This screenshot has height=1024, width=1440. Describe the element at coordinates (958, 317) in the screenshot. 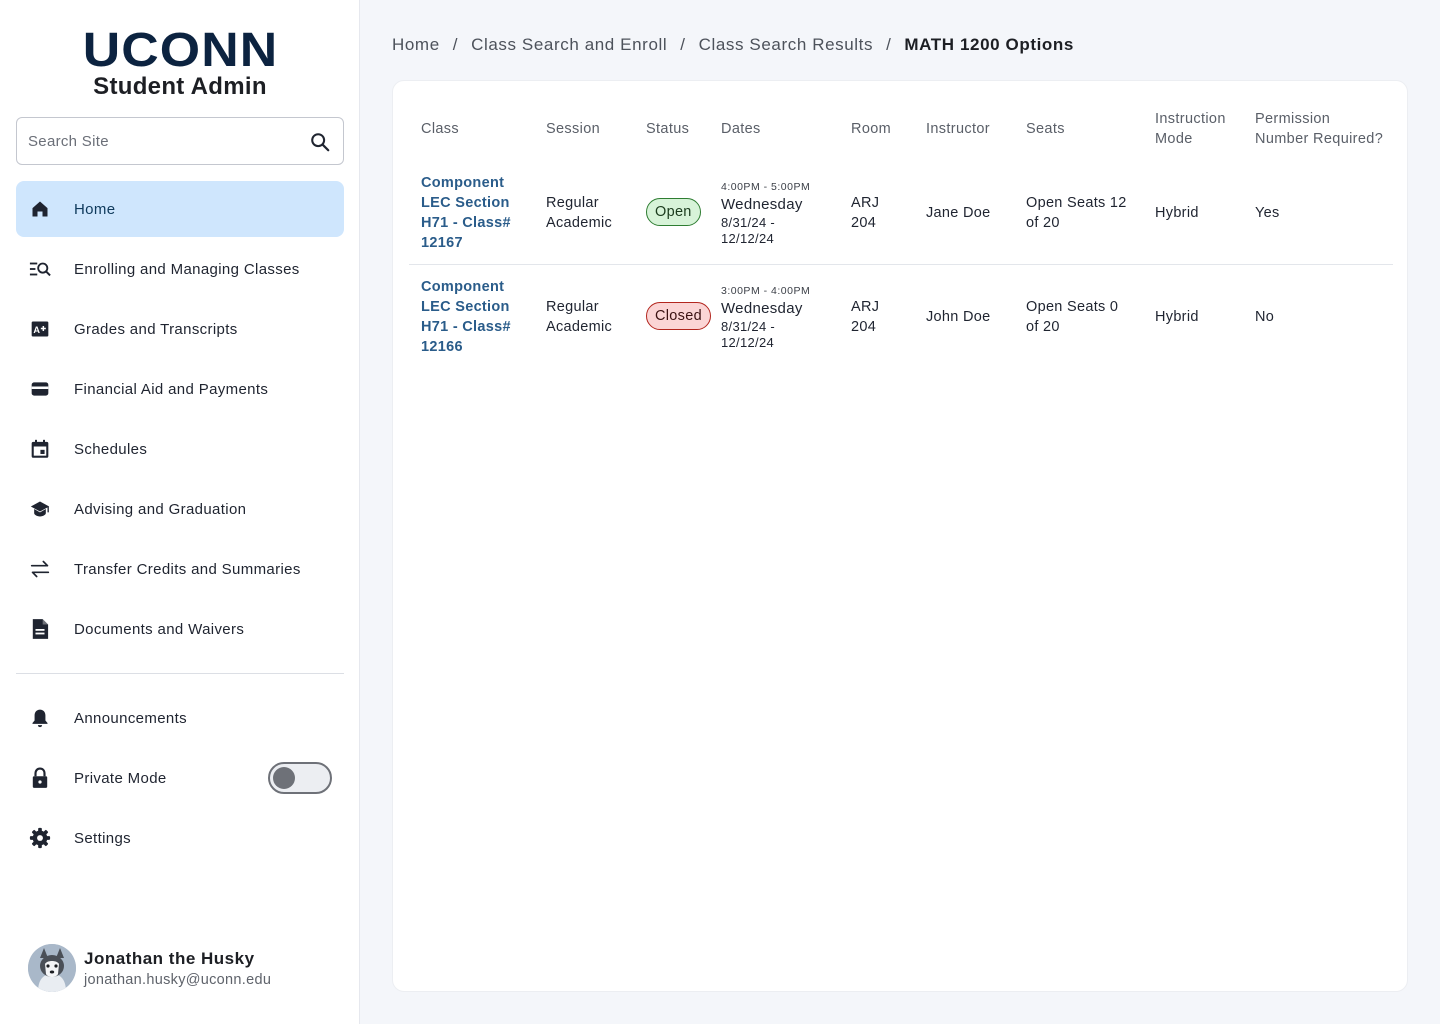

I see `instructor-cell: John Doe` at that location.